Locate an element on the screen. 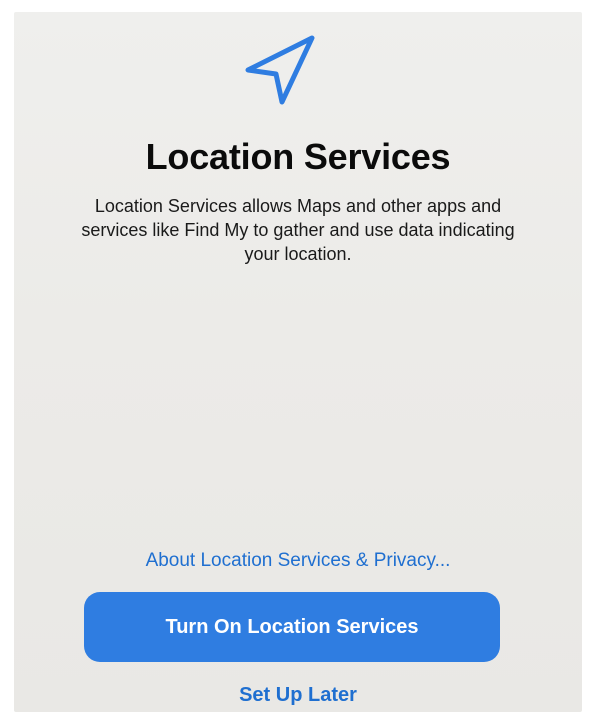 This screenshot has height=721, width=593. location-arrow-icon is located at coordinates (280, 70).